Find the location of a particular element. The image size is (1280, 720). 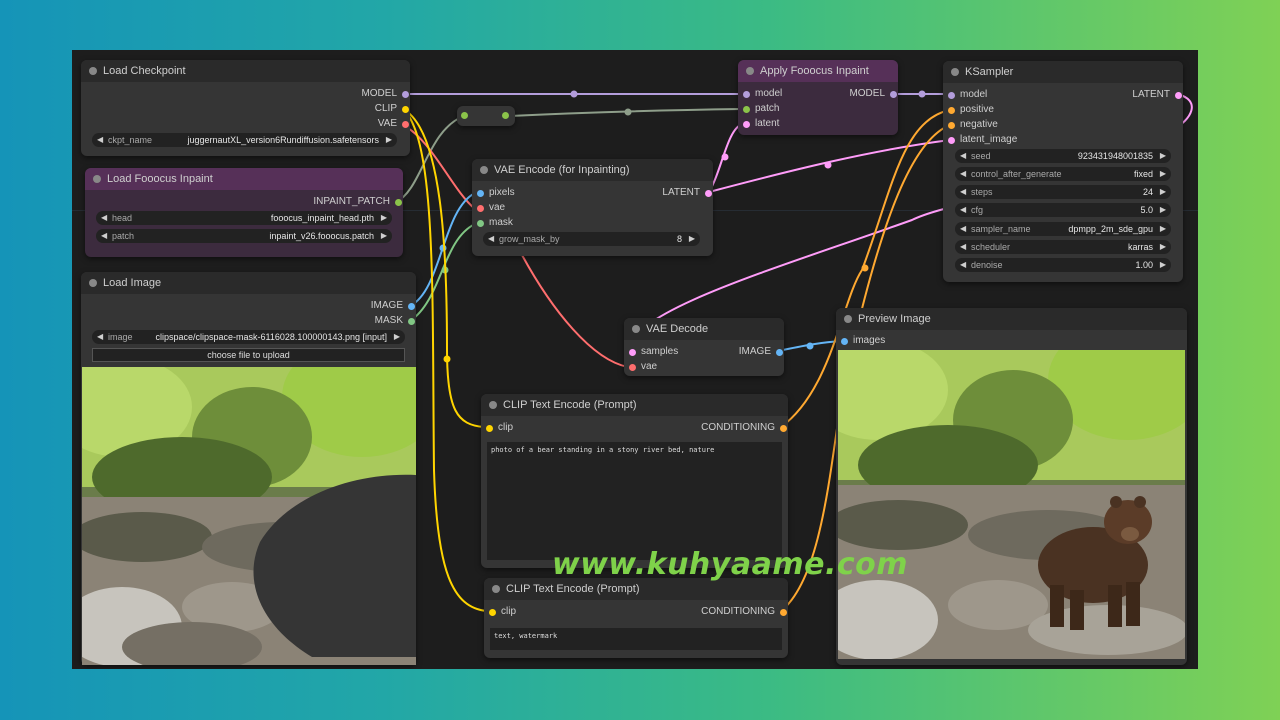

input-vae: vae is located at coordinates (490, 208).